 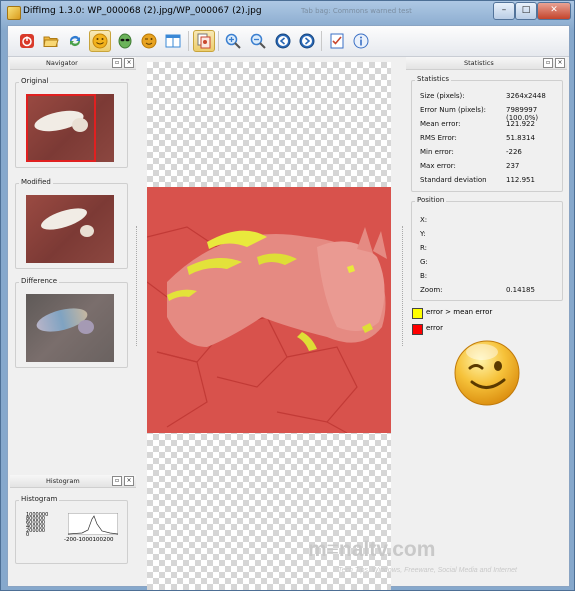 What do you see at coordinates (442, 96) in the screenshot?
I see `stat-label: Size (pixels):` at bounding box center [442, 96].